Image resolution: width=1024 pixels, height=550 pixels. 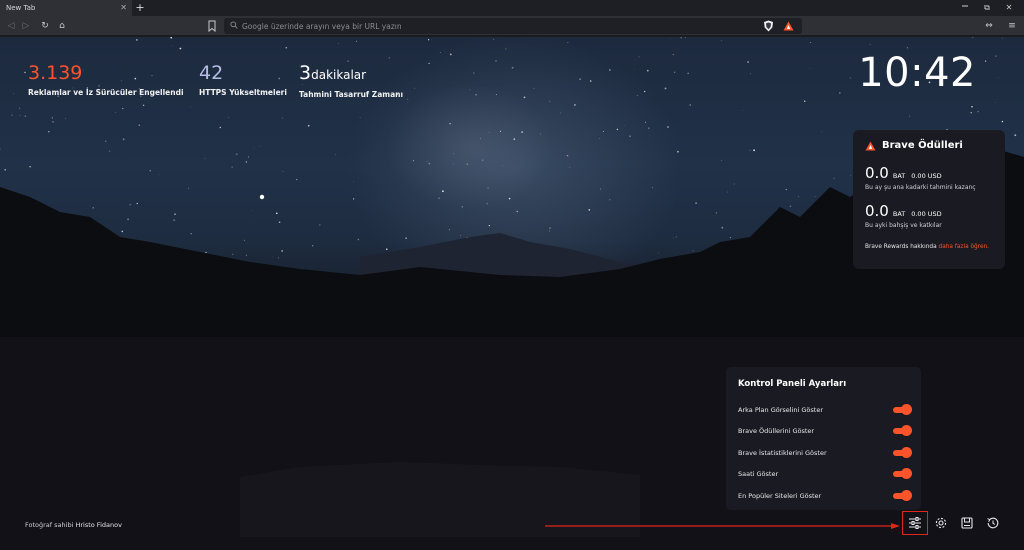 What do you see at coordinates (243, 79) in the screenshot?
I see `stat-https: 42 HTTPS Yükseltmeleri` at bounding box center [243, 79].